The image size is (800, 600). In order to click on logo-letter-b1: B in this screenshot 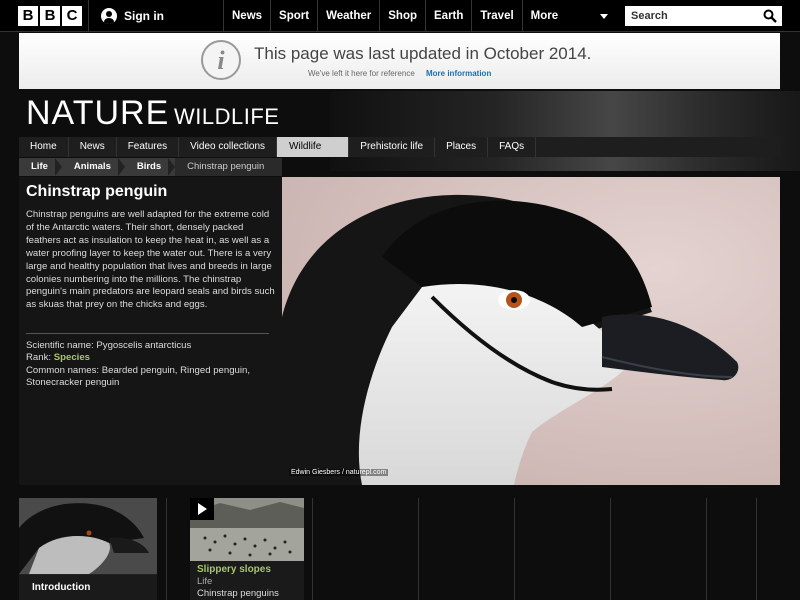, I will do `click(28, 16)`.